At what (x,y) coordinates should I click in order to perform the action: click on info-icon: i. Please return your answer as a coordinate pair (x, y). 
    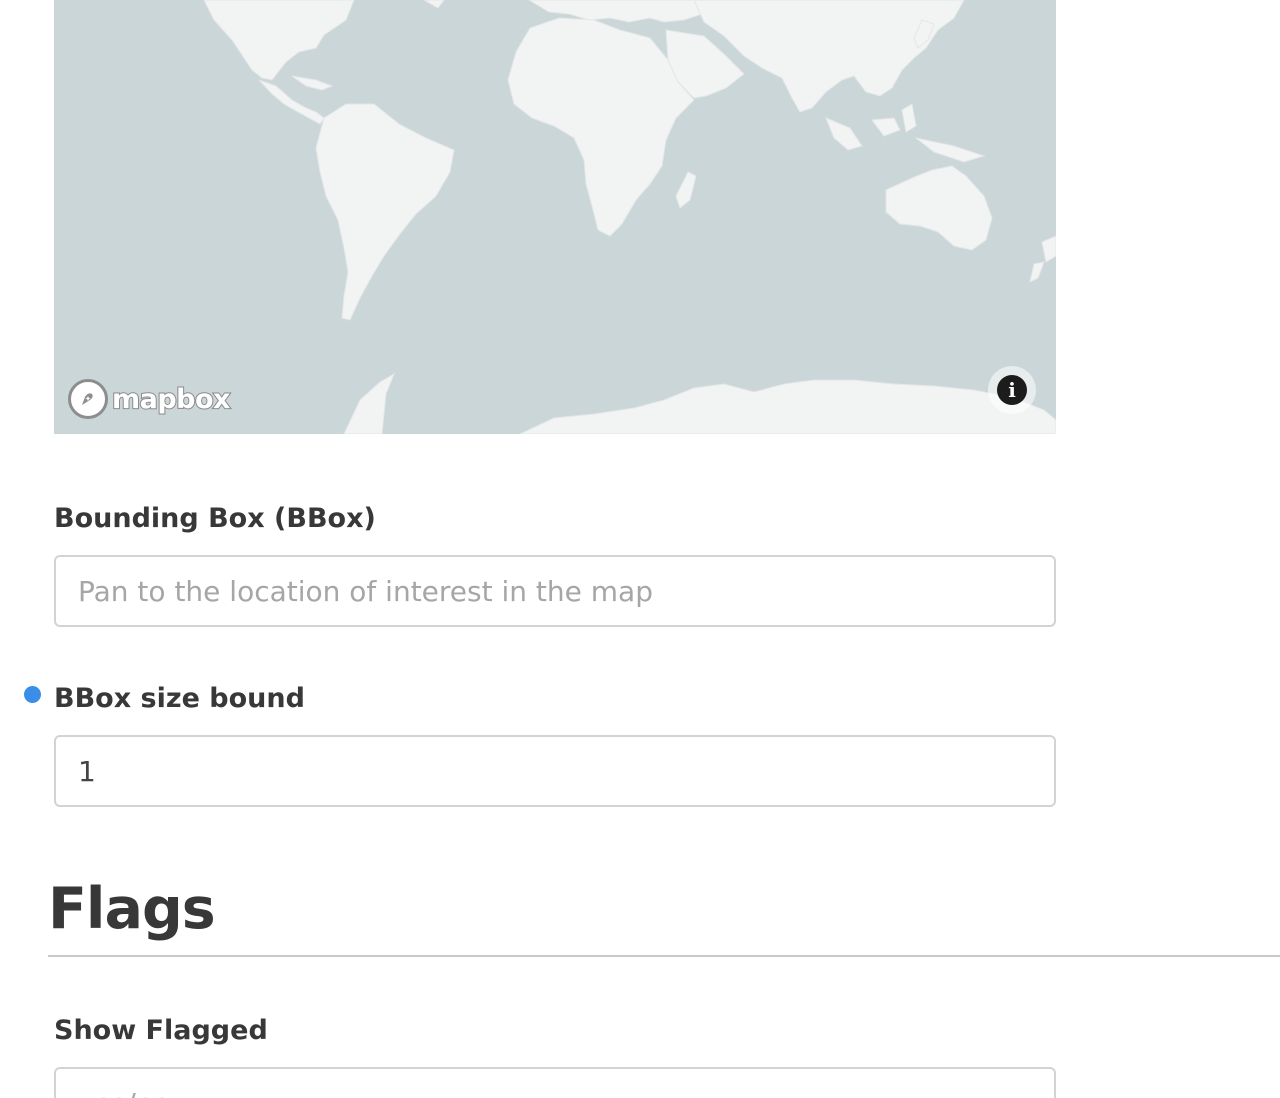
    Looking at the image, I should click on (1012, 390).